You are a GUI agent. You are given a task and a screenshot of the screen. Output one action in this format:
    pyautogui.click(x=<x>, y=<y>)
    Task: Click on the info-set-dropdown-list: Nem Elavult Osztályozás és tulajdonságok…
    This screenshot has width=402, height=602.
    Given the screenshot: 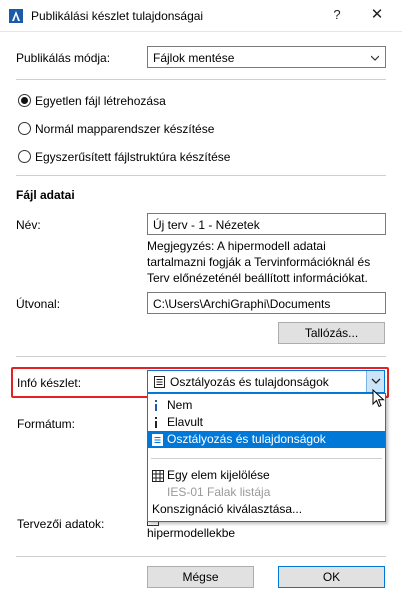 What is the action you would take?
    pyautogui.click(x=266, y=457)
    